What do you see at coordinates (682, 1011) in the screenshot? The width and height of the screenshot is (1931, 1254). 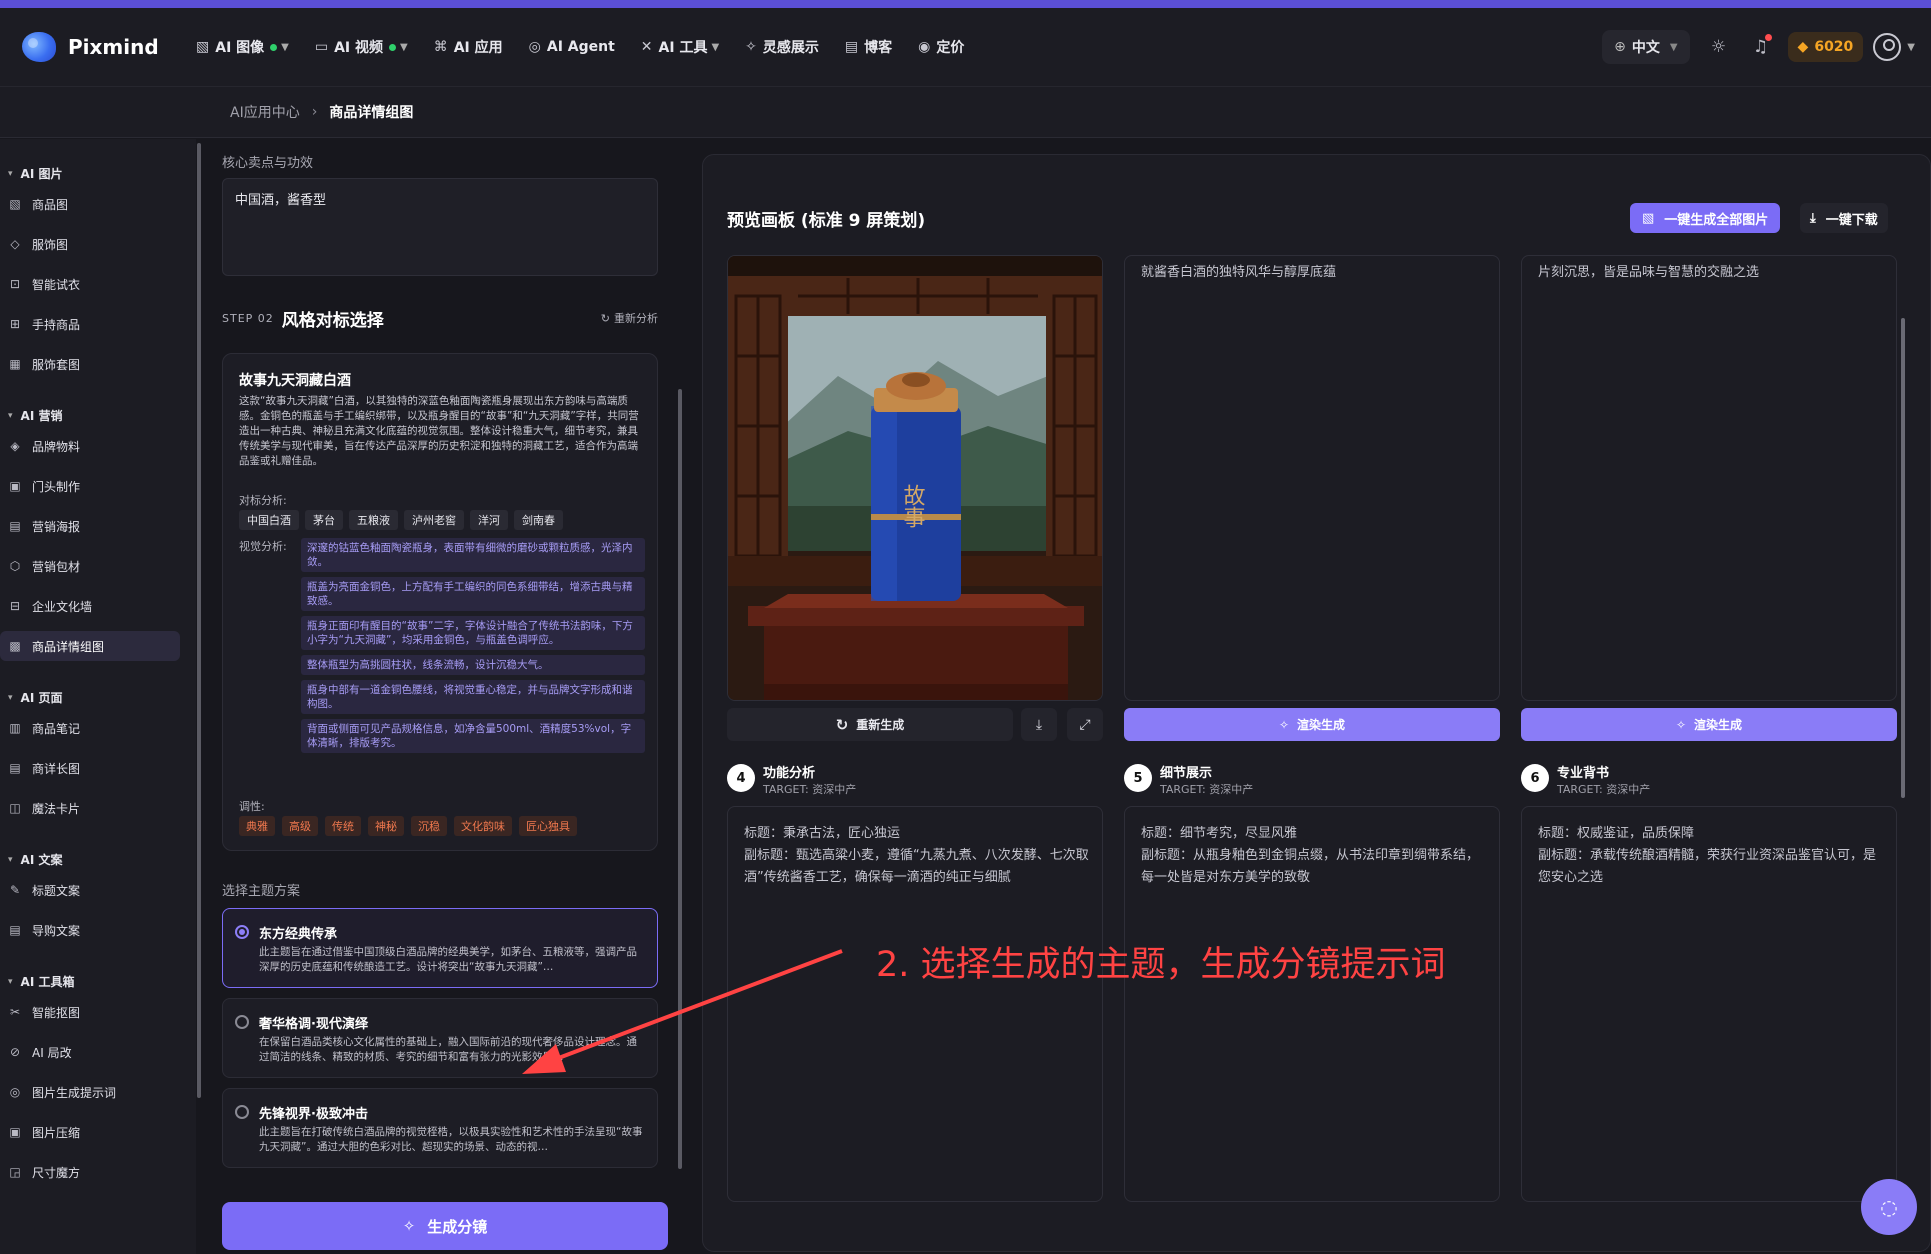 I see `annotation-arrow` at bounding box center [682, 1011].